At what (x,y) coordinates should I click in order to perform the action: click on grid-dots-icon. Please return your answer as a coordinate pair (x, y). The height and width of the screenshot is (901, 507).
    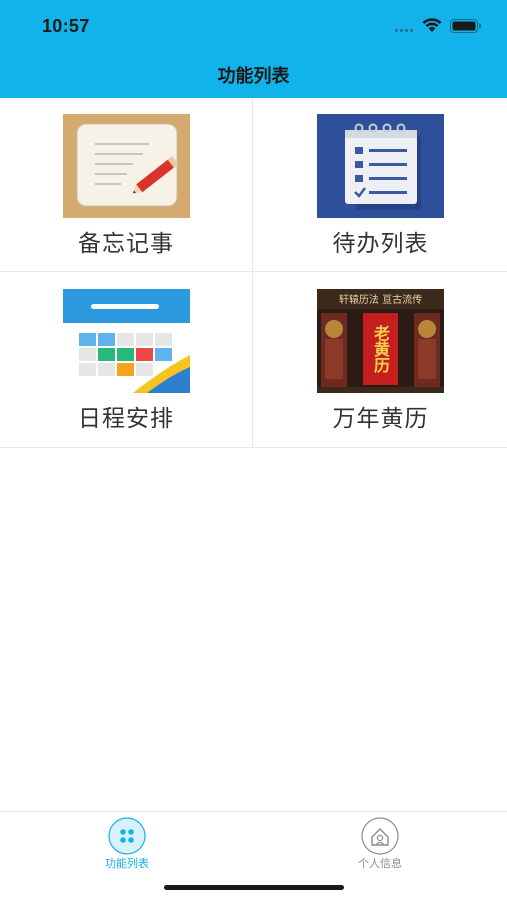
    Looking at the image, I should click on (127, 836).